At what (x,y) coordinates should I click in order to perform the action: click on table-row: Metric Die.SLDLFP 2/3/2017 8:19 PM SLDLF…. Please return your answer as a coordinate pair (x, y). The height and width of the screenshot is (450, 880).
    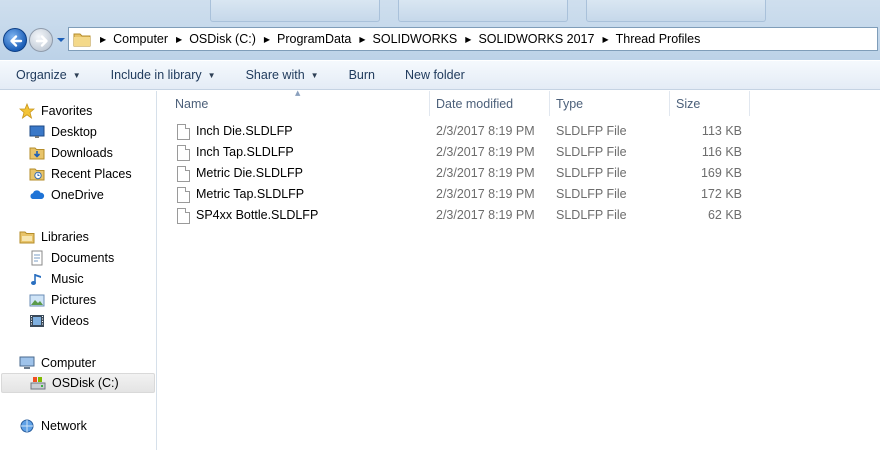
    Looking at the image, I should click on (519, 173).